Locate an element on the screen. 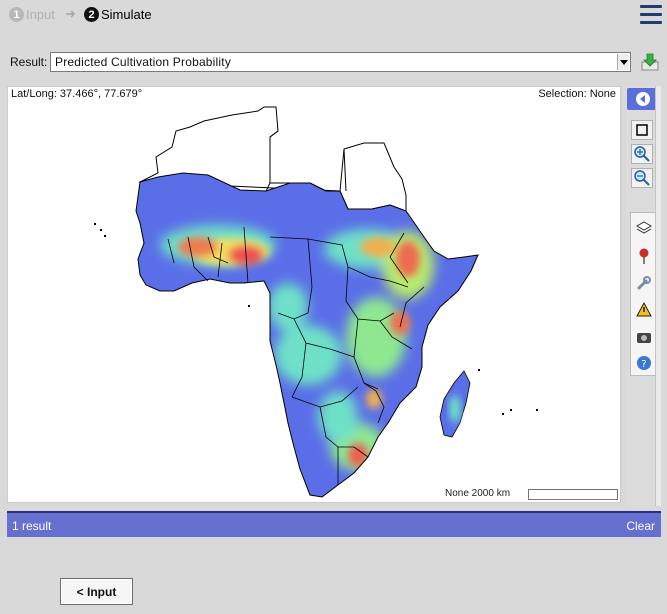 The width and height of the screenshot is (667, 614). scale-bar is located at coordinates (573, 494).